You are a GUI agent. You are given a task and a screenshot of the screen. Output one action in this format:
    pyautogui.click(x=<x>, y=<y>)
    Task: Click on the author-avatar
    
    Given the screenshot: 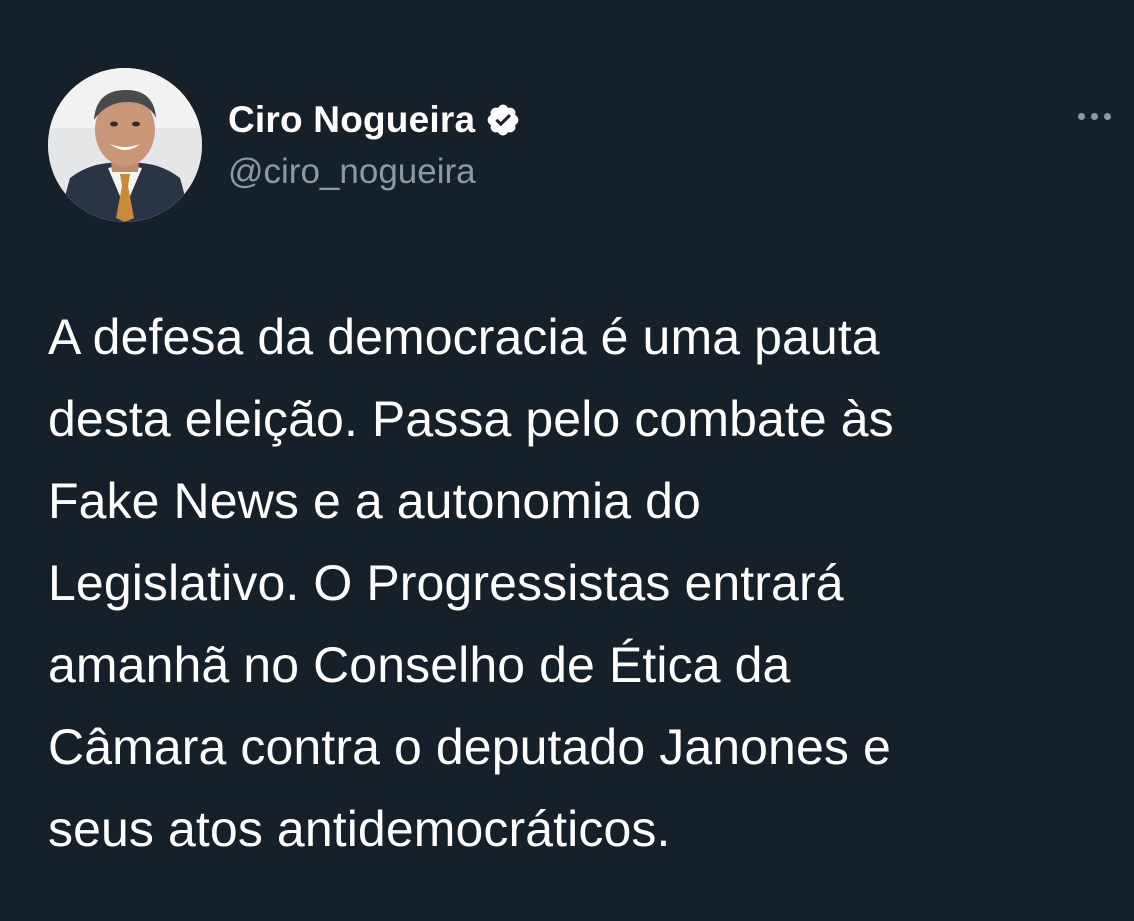 What is the action you would take?
    pyautogui.click(x=125, y=145)
    